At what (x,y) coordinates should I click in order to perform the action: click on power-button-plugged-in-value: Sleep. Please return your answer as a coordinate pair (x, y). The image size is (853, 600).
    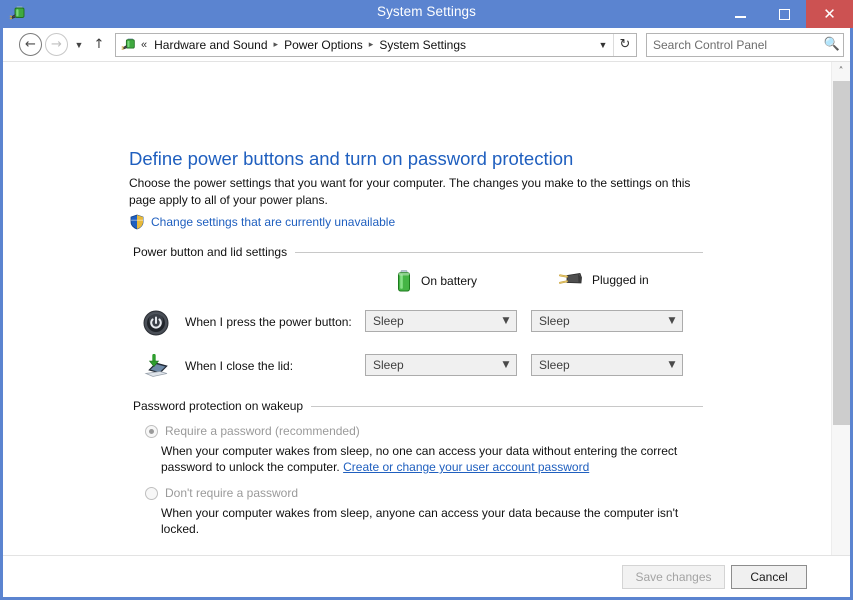
    Looking at the image, I should click on (554, 321).